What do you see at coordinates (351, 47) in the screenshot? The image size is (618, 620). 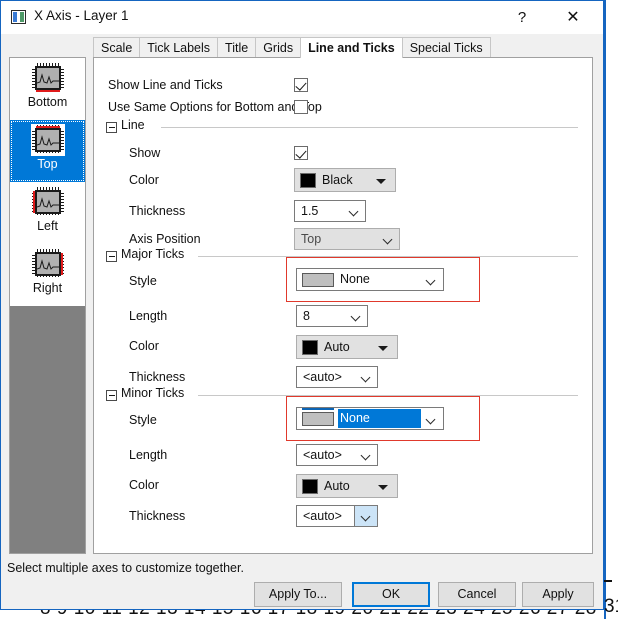 I see `tab-line-and-ticks: Line and Ticks` at bounding box center [351, 47].